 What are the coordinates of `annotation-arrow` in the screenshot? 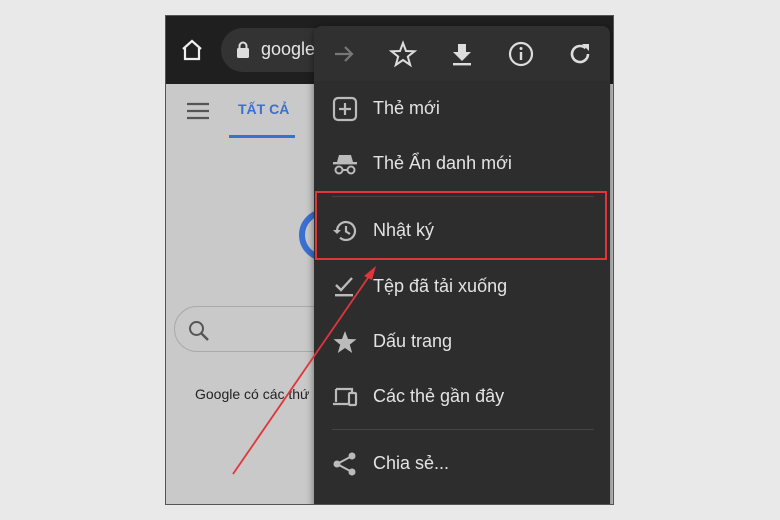 It's located at (304, 370).